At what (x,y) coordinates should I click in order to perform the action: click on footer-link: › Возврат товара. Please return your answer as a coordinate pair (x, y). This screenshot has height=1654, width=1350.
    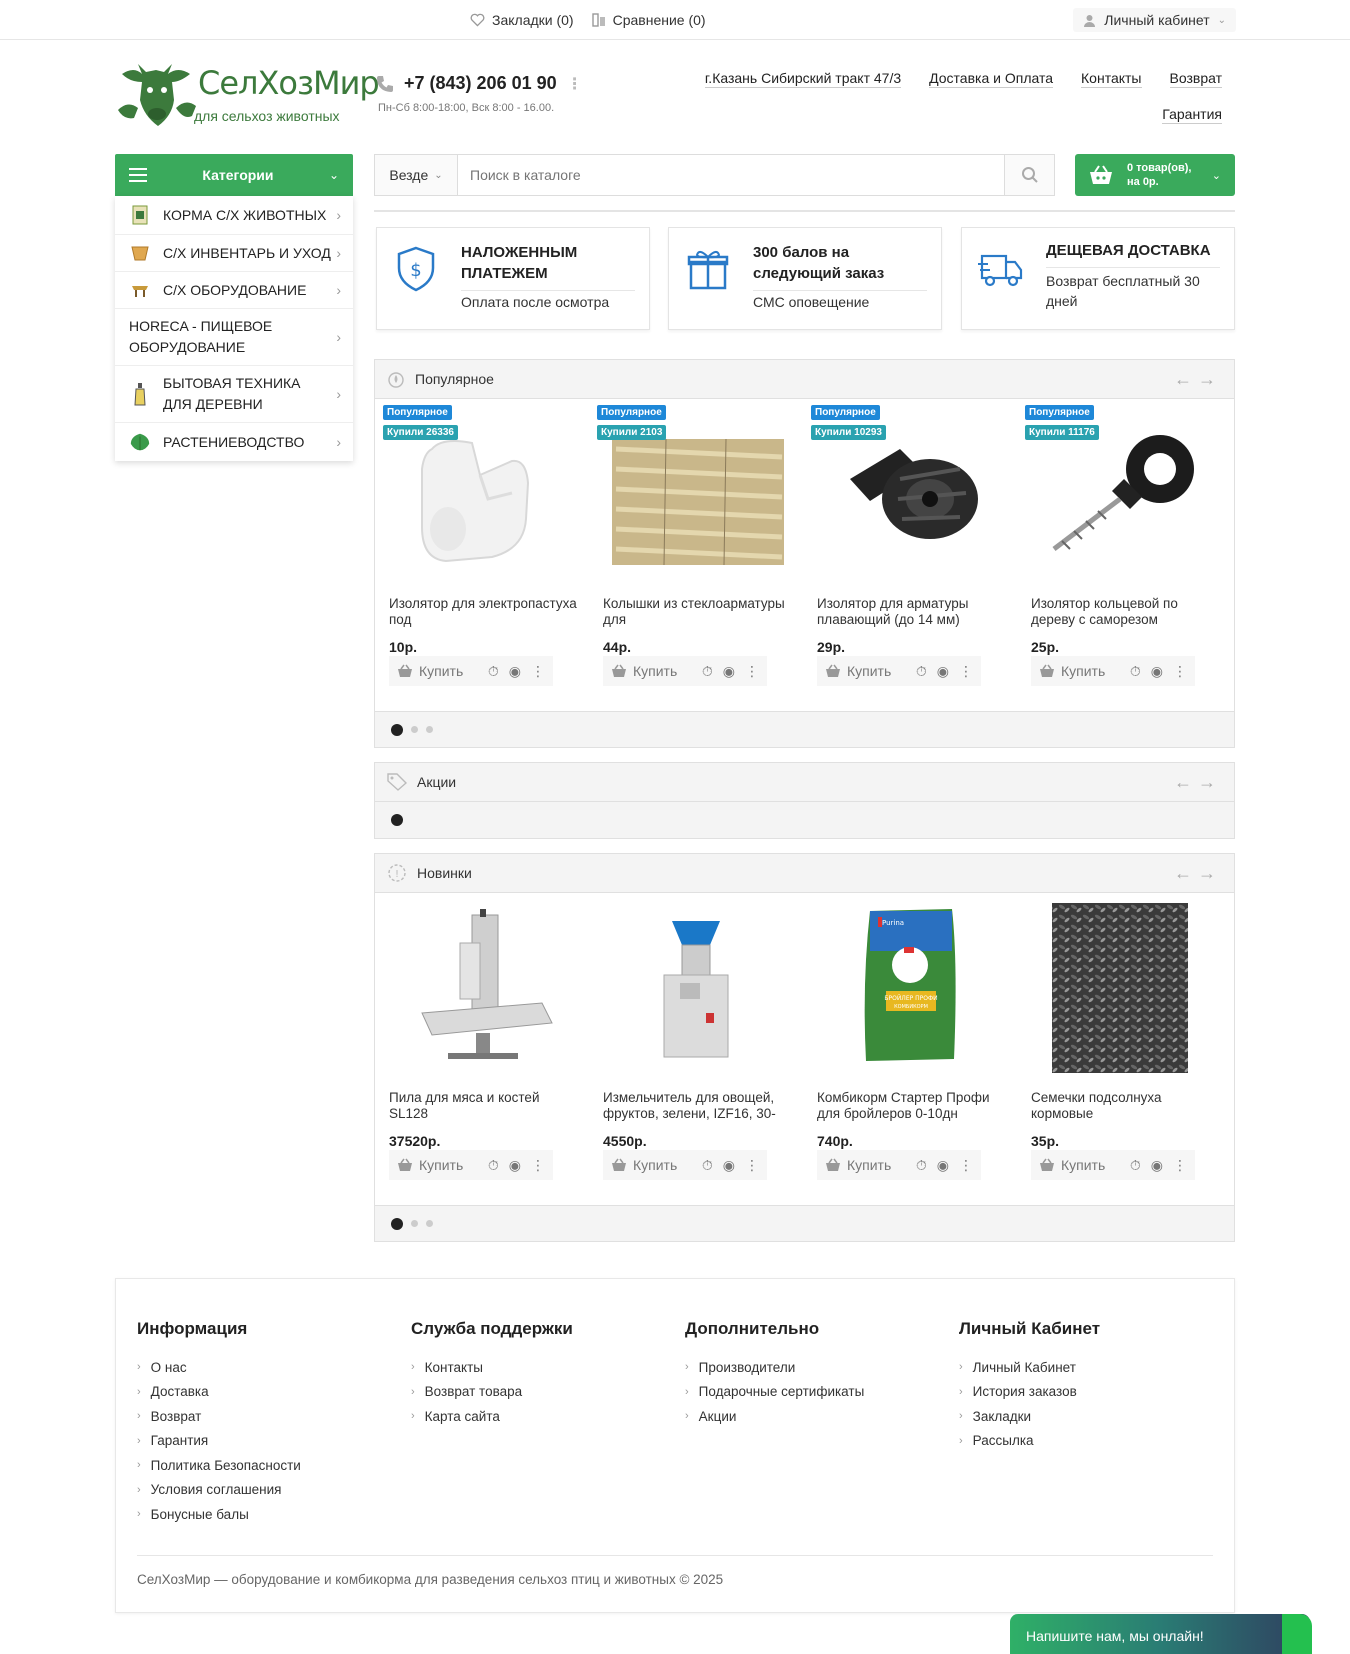
    Looking at the image, I should click on (492, 1392).